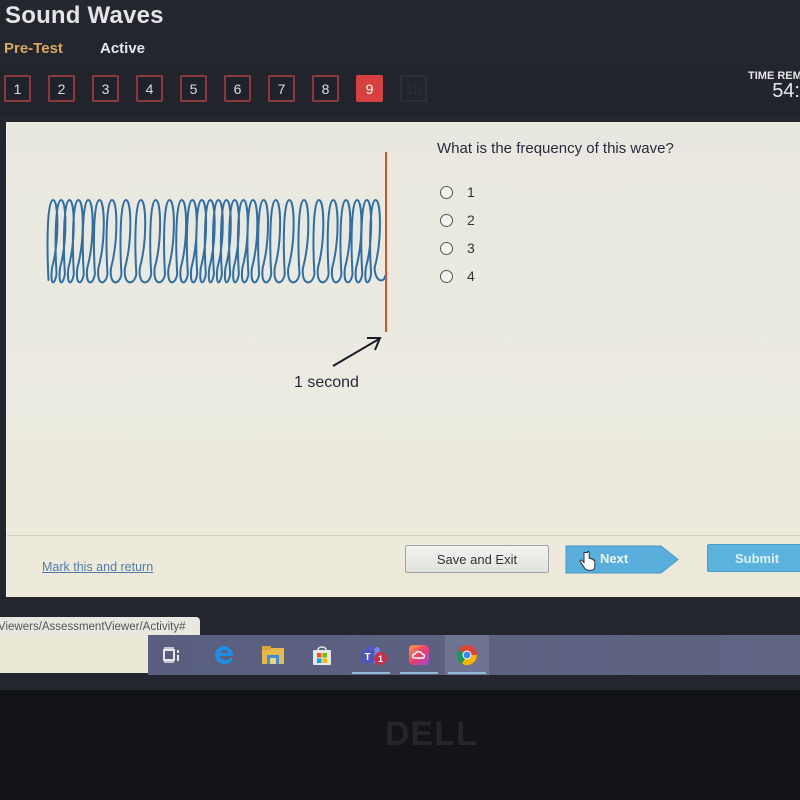  I want to click on question-text: What is the frequency of this wave?, so click(555, 148).